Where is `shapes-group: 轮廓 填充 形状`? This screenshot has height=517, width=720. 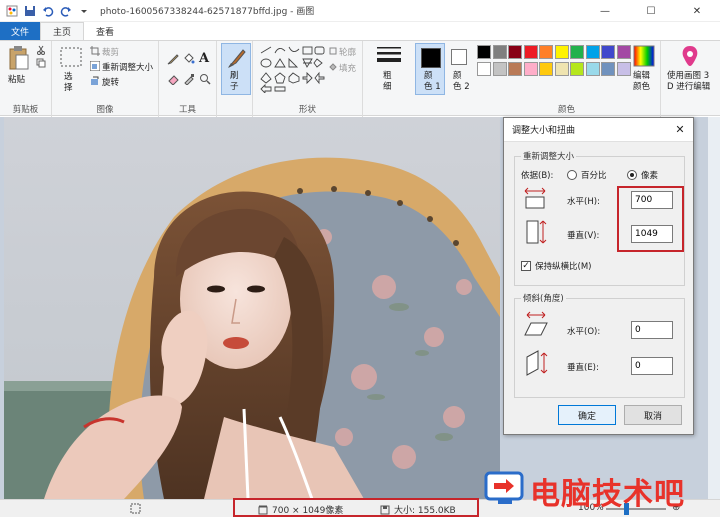
shapes-group: 轮廓 填充 形状 is located at coordinates (308, 79).